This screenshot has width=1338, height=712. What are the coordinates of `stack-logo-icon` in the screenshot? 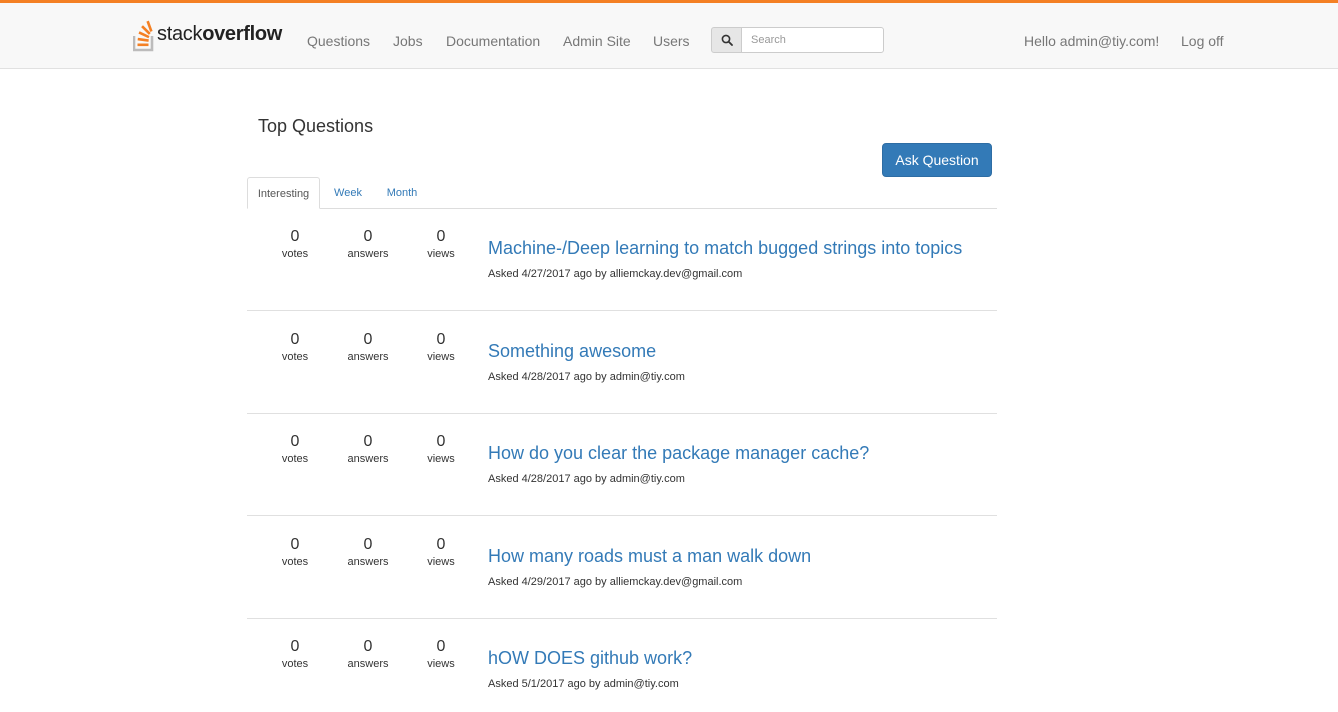 It's located at (143, 36).